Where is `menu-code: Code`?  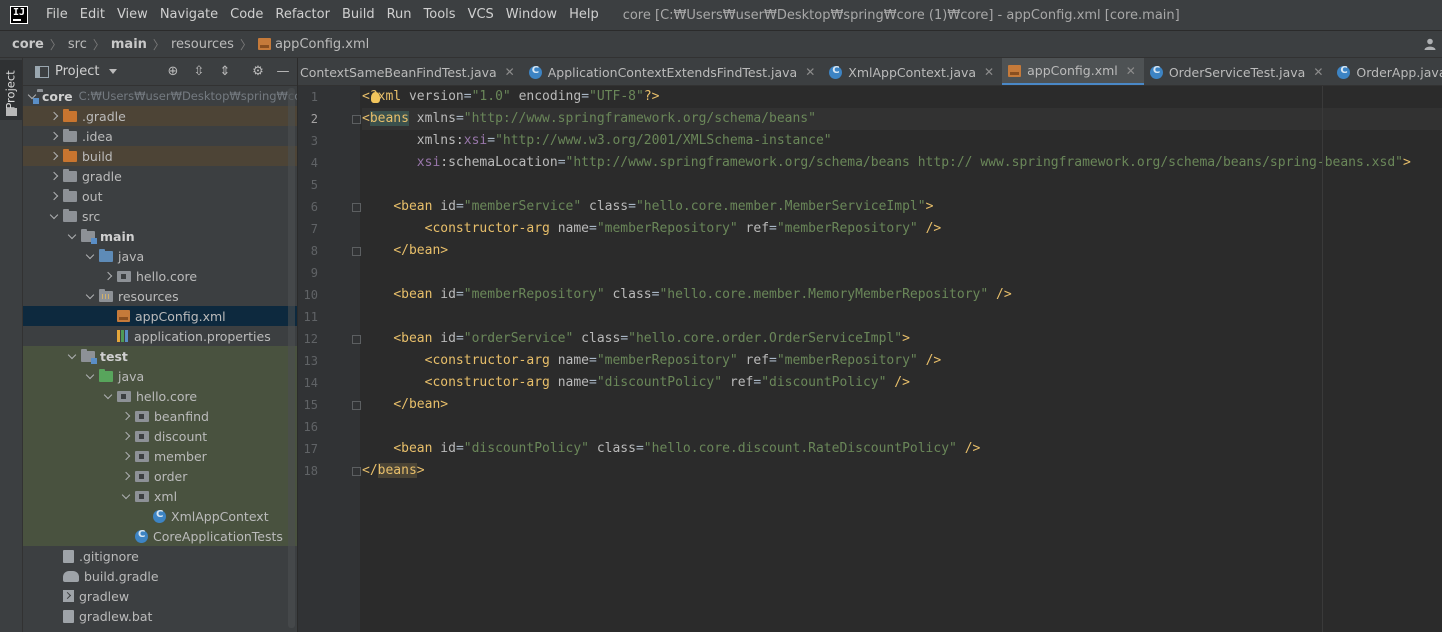 menu-code: Code is located at coordinates (246, 15).